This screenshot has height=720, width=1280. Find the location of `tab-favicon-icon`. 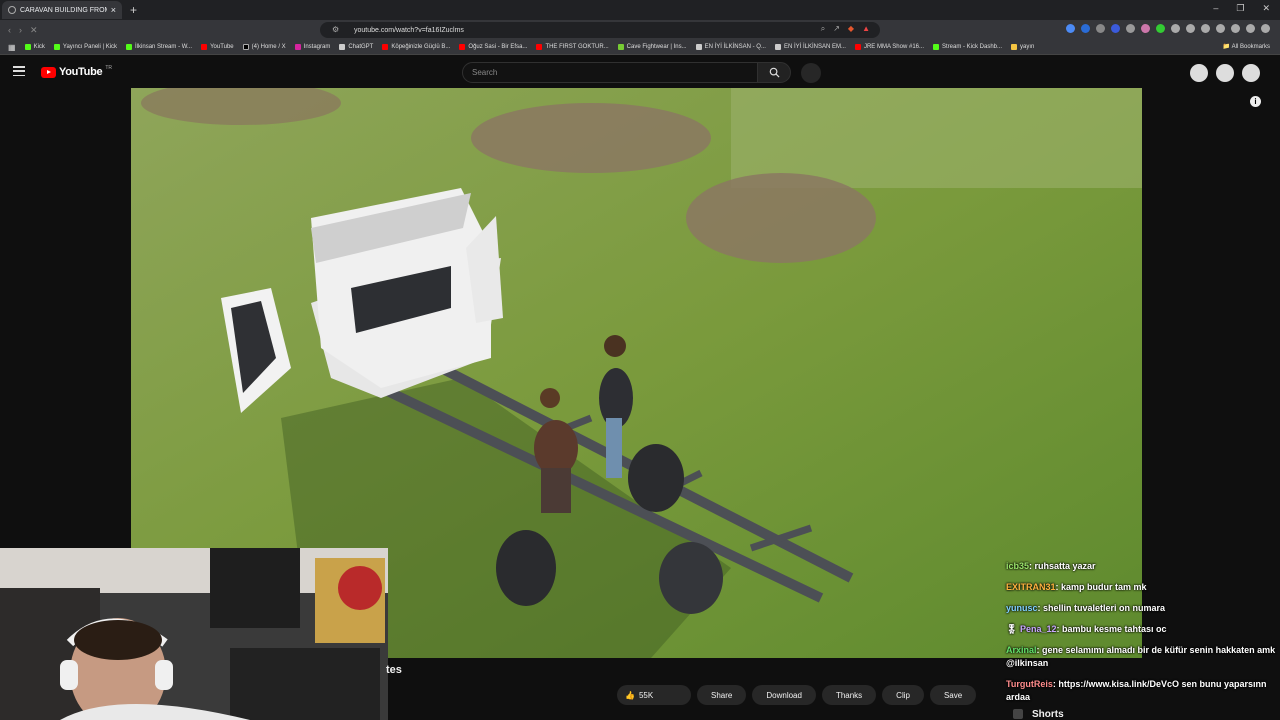

tab-favicon-icon is located at coordinates (12, 10).